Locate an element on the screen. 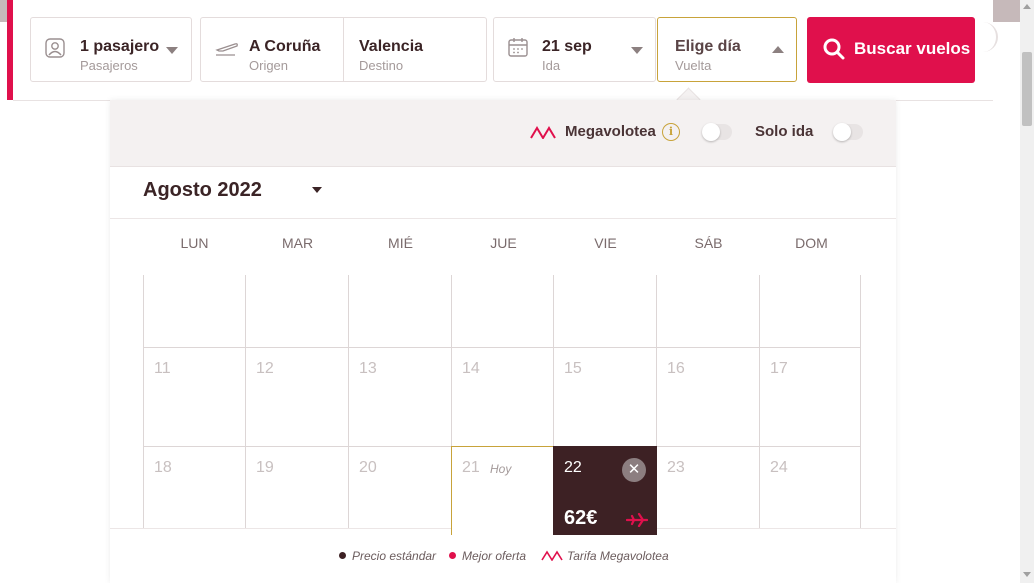 The height and width of the screenshot is (583, 1034). passengers-field: 1 pasajero Pasajeros is located at coordinates (111, 49).